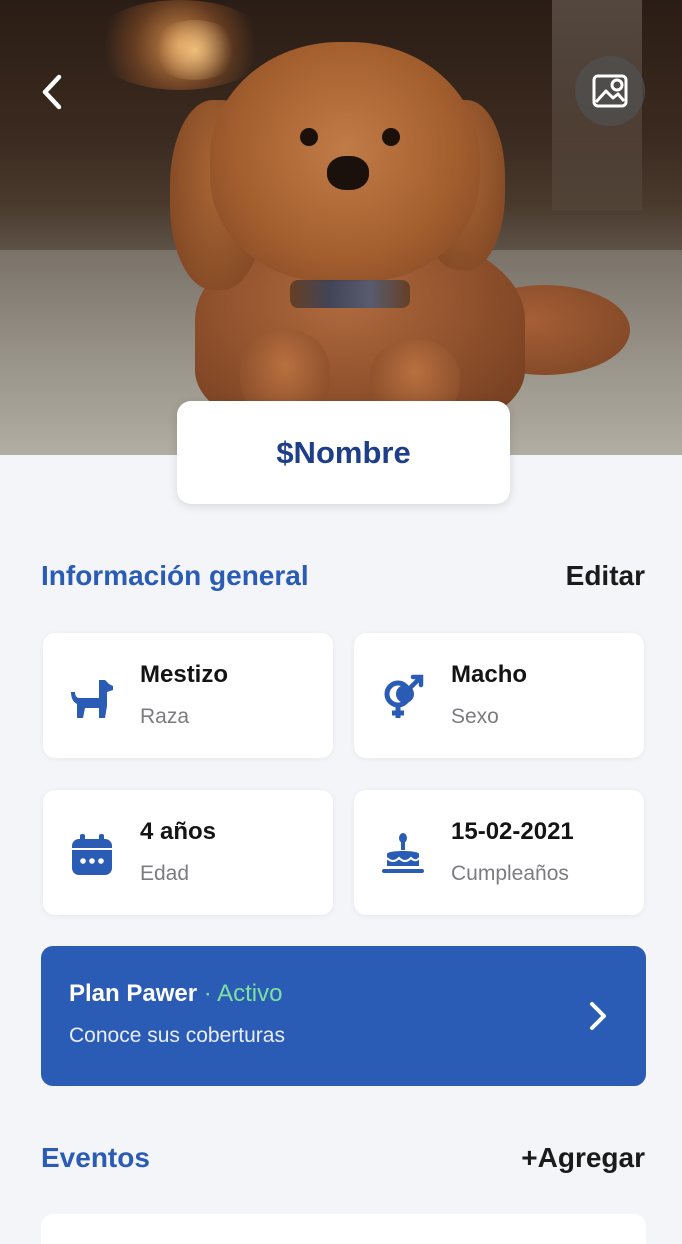 The width and height of the screenshot is (682, 1244). I want to click on plan-title: Plan Pawer · Activo, so click(175, 994).